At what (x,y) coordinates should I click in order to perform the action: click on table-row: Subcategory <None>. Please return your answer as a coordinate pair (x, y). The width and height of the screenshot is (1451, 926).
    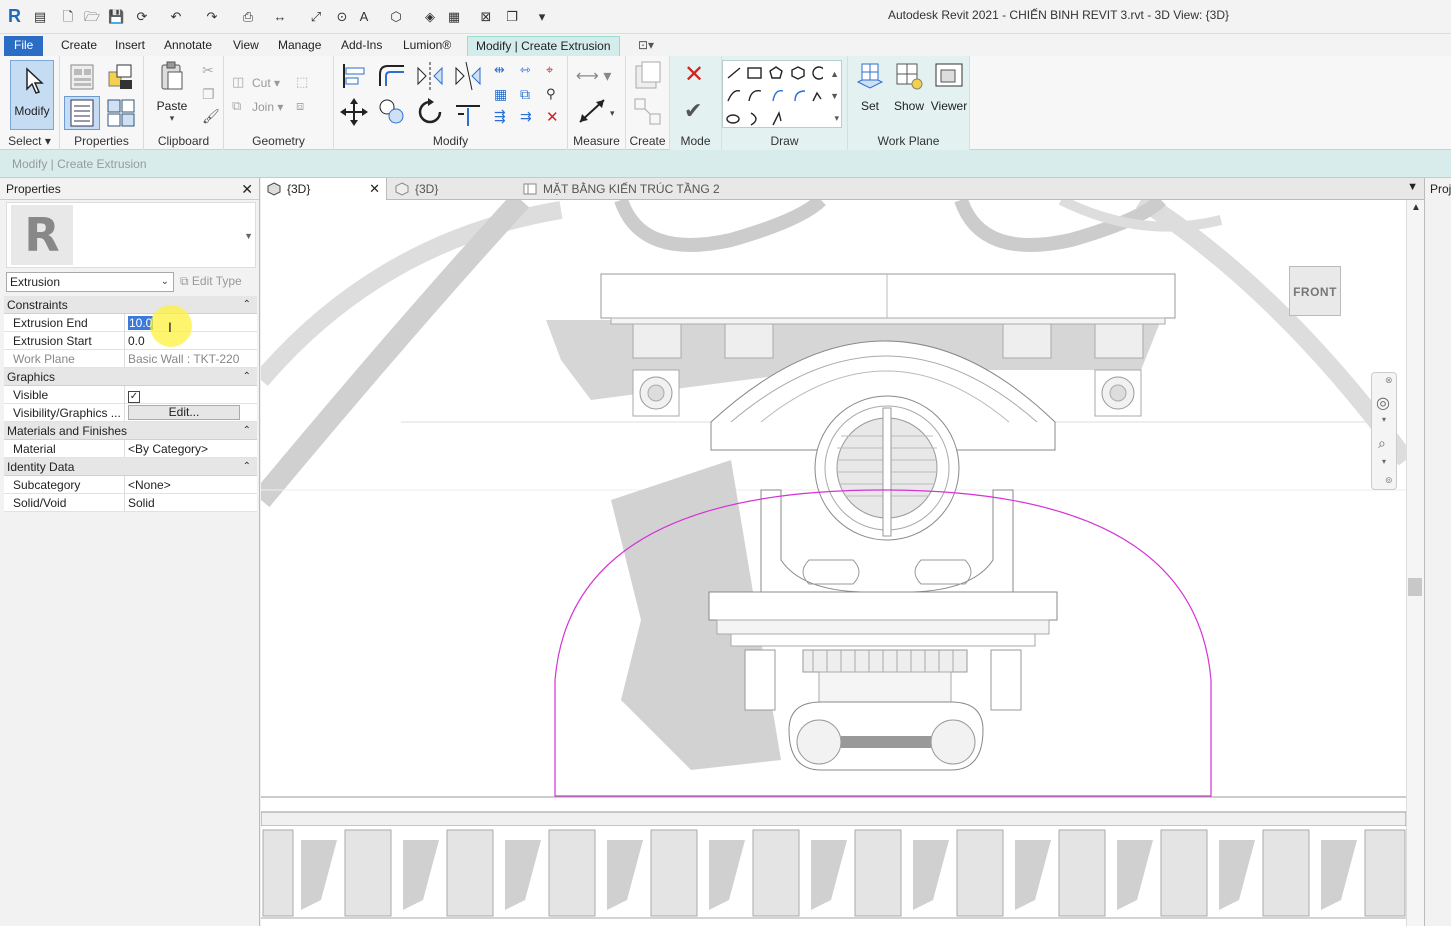
    Looking at the image, I should click on (130, 485).